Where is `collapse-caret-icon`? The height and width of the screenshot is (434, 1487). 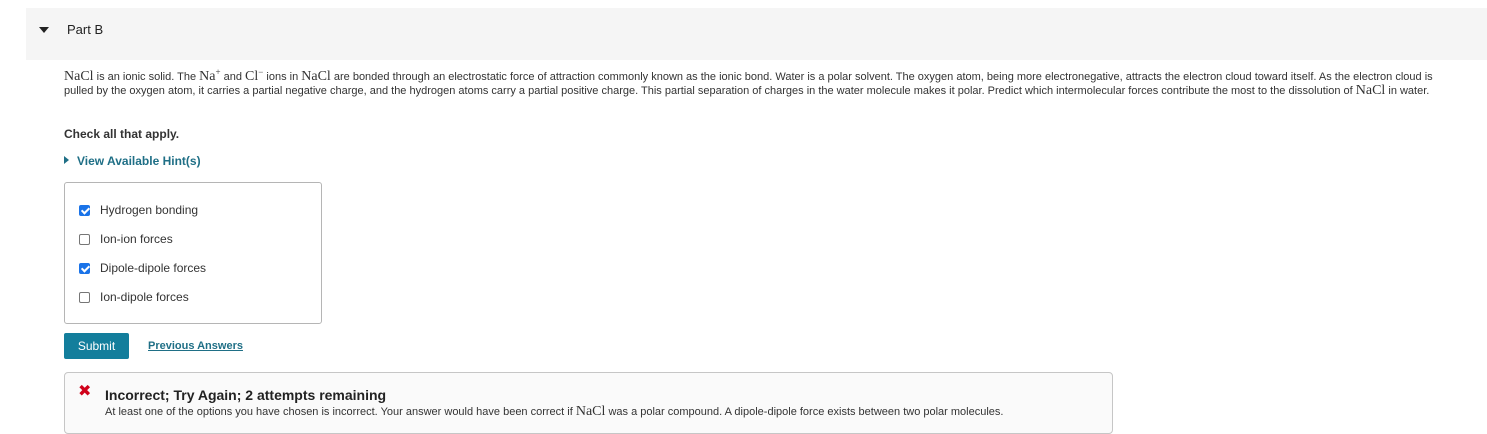
collapse-caret-icon is located at coordinates (44, 30).